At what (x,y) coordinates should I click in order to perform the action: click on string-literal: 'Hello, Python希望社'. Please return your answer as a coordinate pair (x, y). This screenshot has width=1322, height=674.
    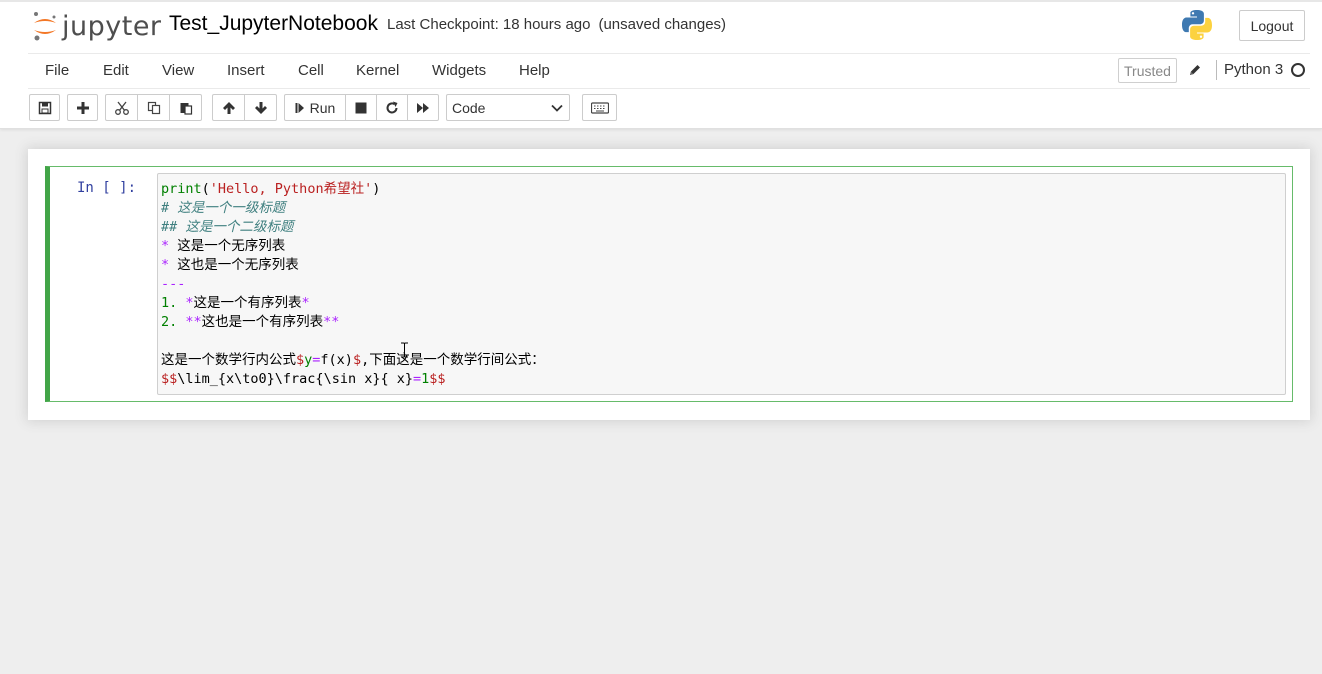
    Looking at the image, I should click on (291, 189).